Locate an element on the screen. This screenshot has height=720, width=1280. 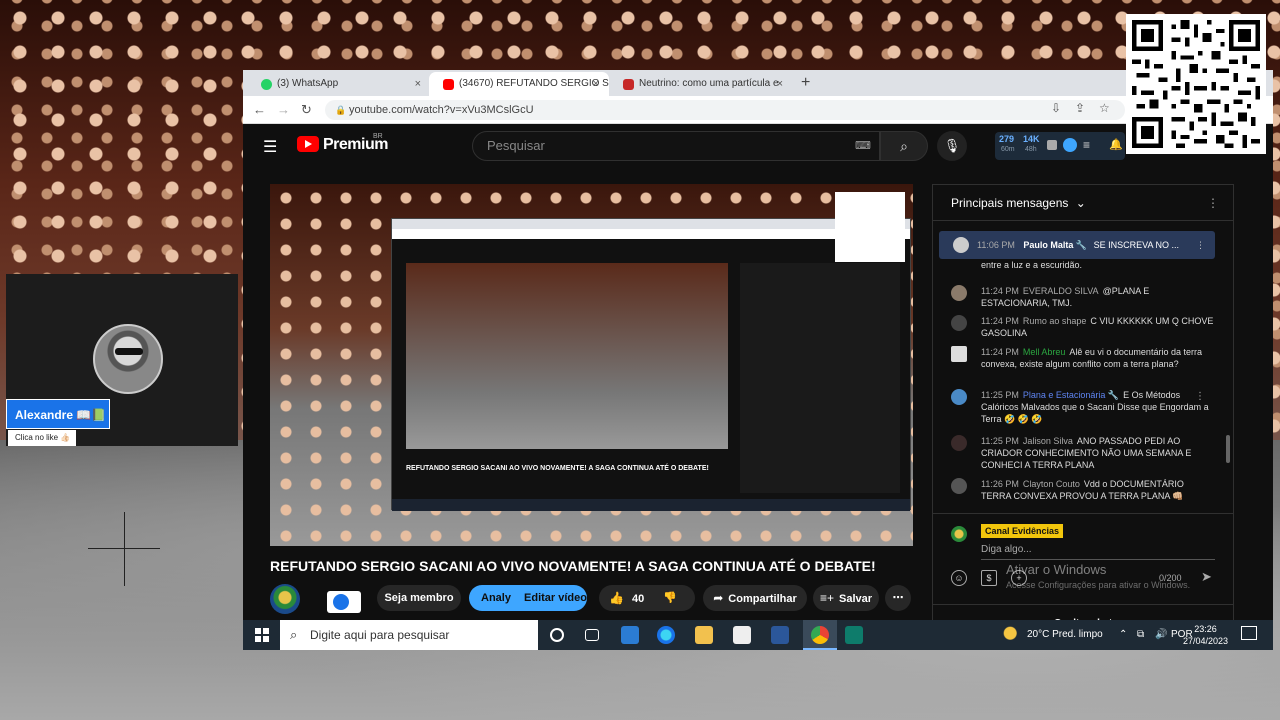
mic-icon: 🎙 is located at coordinates (952, 146).